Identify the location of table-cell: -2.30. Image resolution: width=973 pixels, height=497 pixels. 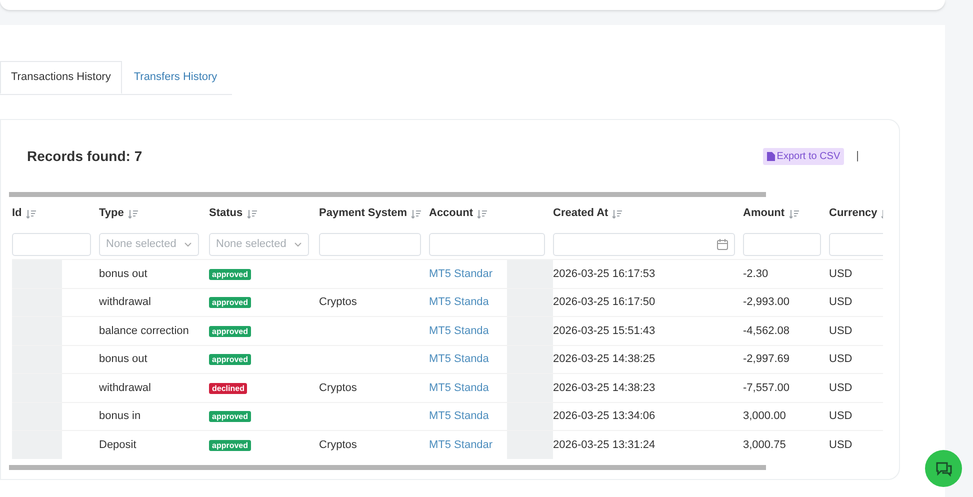
(755, 274).